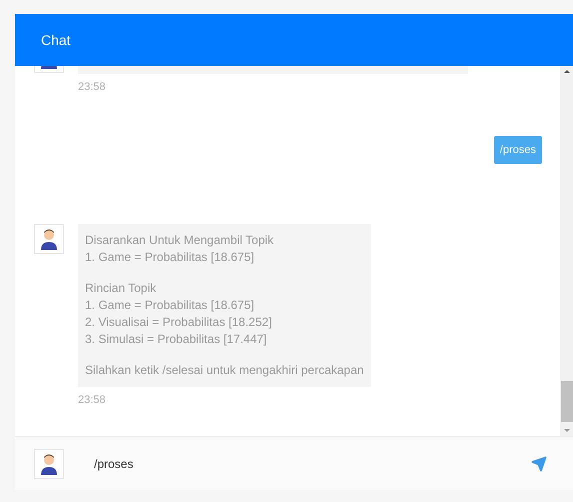 The image size is (573, 502). What do you see at coordinates (56, 40) in the screenshot?
I see `chat-title: Chat` at bounding box center [56, 40].